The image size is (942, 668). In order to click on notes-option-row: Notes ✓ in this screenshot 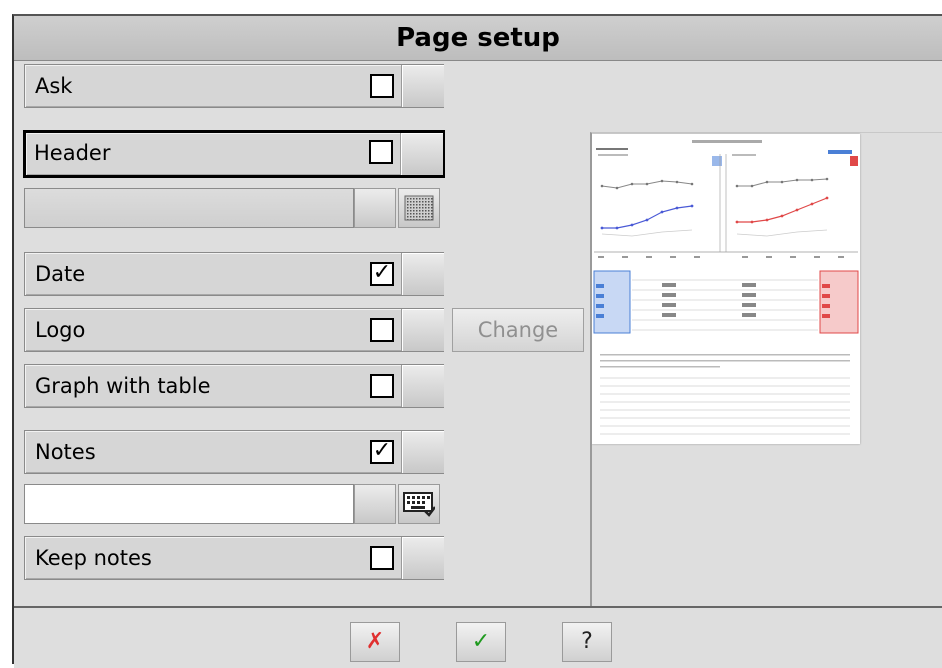, I will do `click(234, 452)`.